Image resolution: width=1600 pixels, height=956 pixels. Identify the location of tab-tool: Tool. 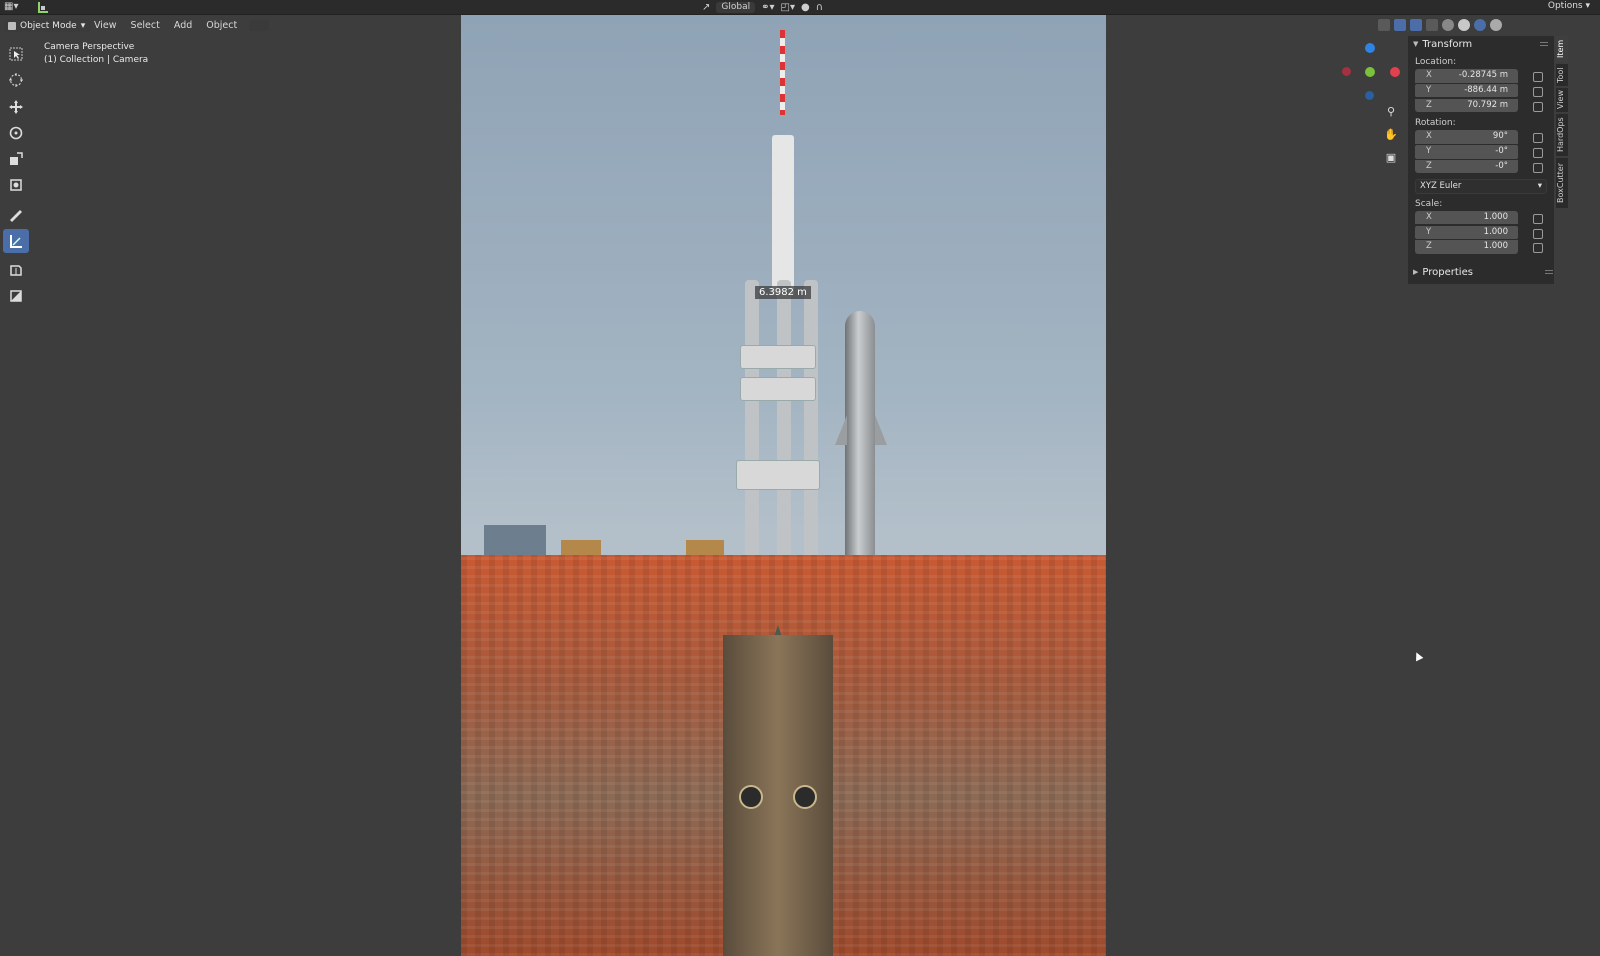
(1562, 75).